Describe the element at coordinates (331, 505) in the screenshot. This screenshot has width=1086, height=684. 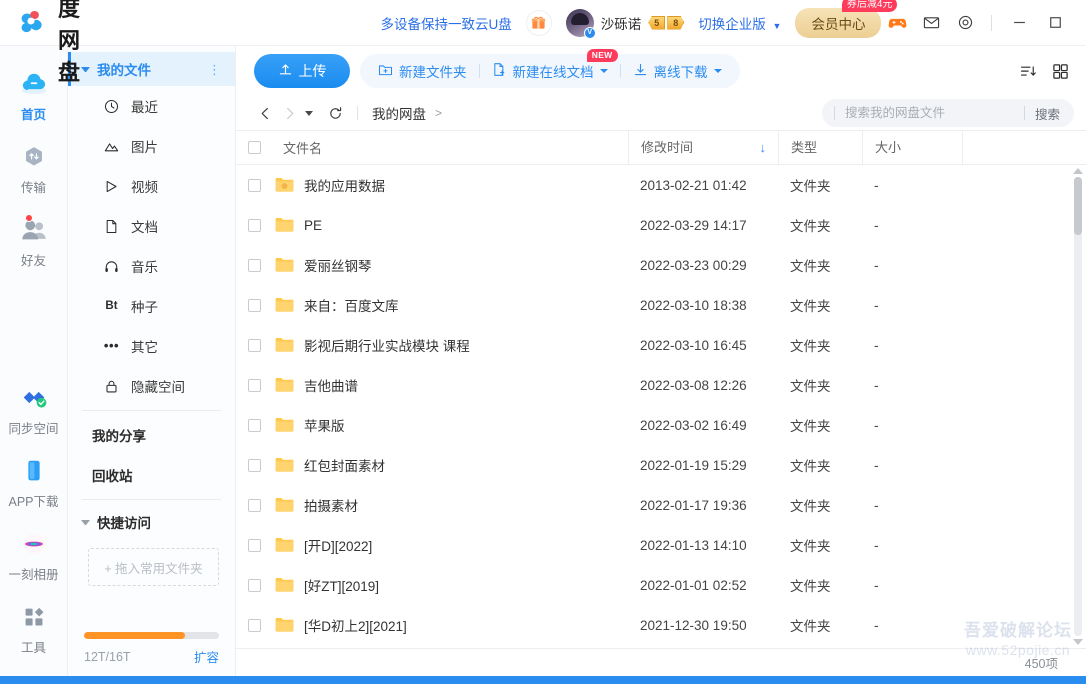
I see `file-name: 拍摄素材` at that location.